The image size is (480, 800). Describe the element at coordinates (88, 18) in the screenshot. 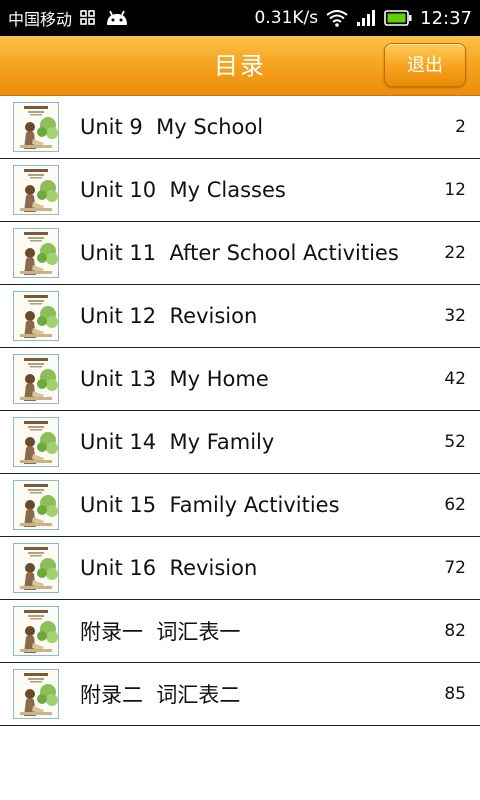

I see `gallery-icon` at that location.